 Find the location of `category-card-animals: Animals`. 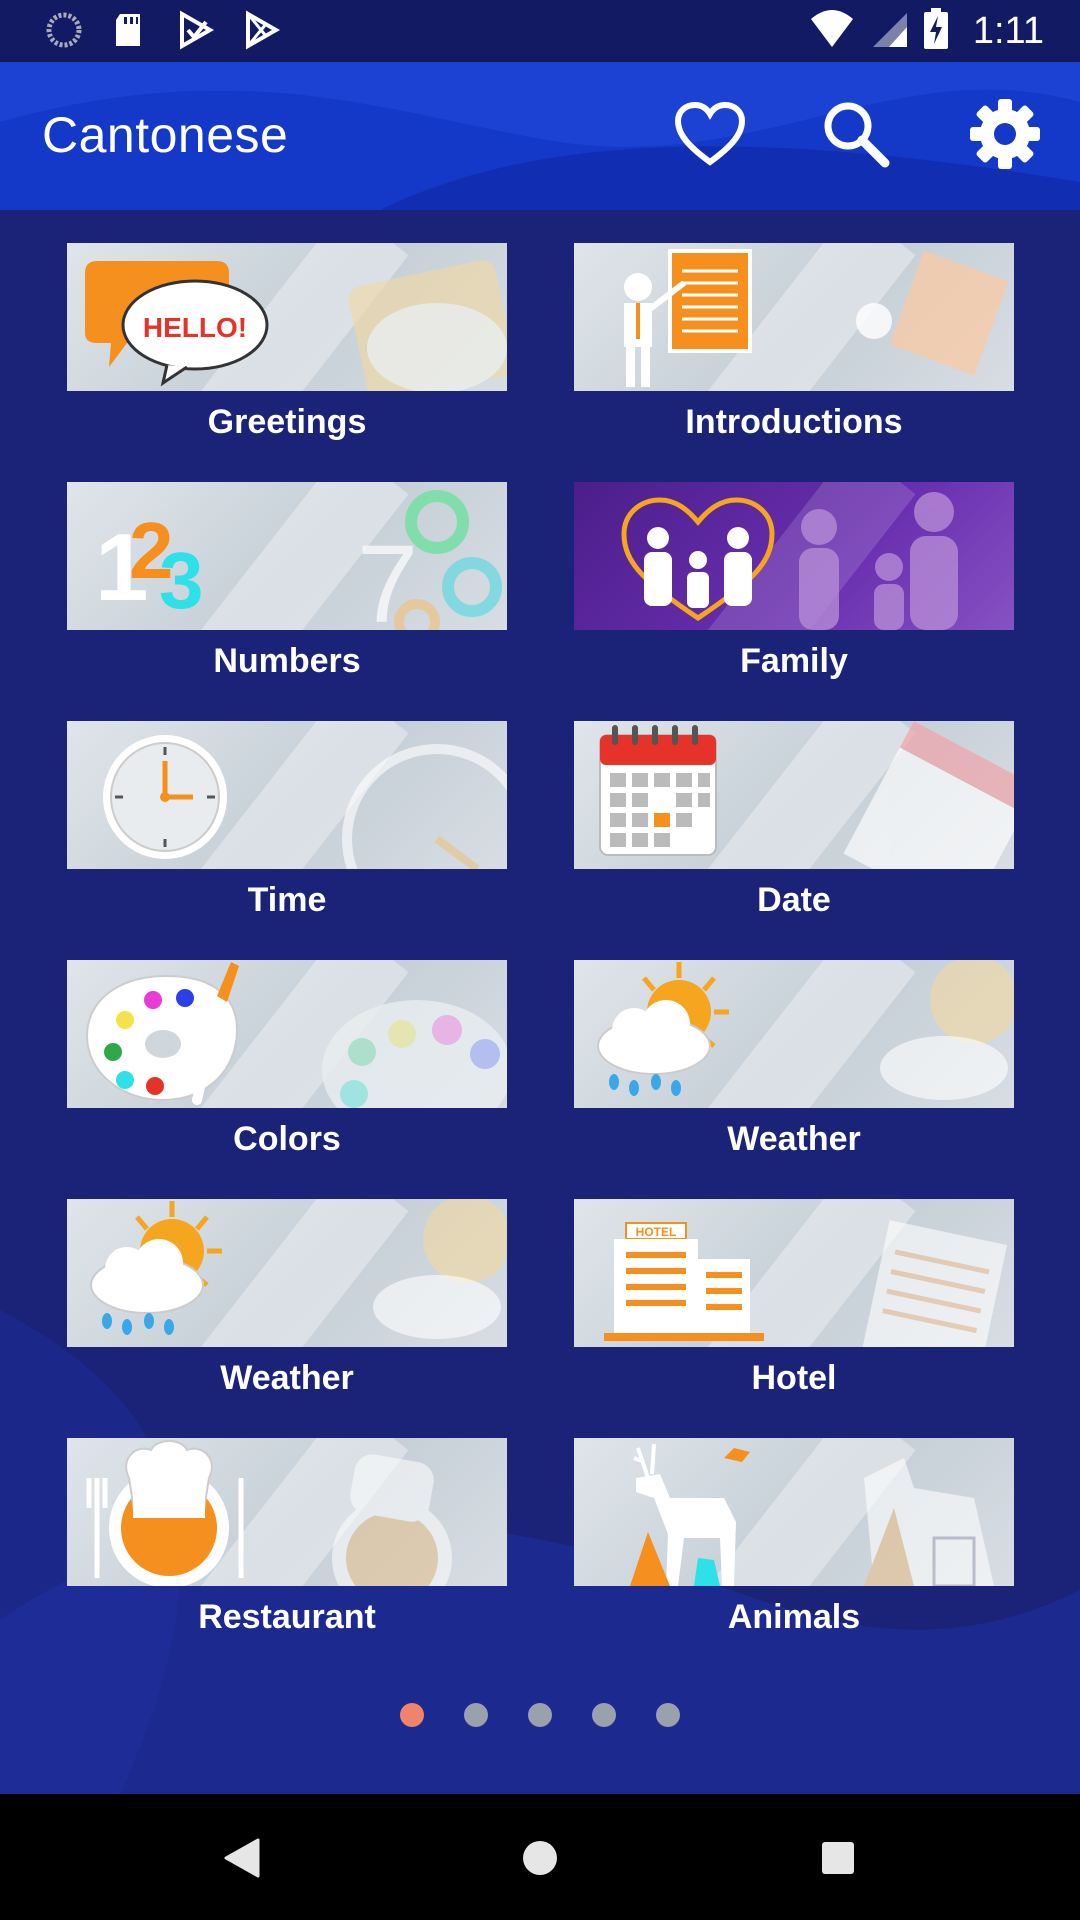

category-card-animals: Animals is located at coordinates (794, 1546).